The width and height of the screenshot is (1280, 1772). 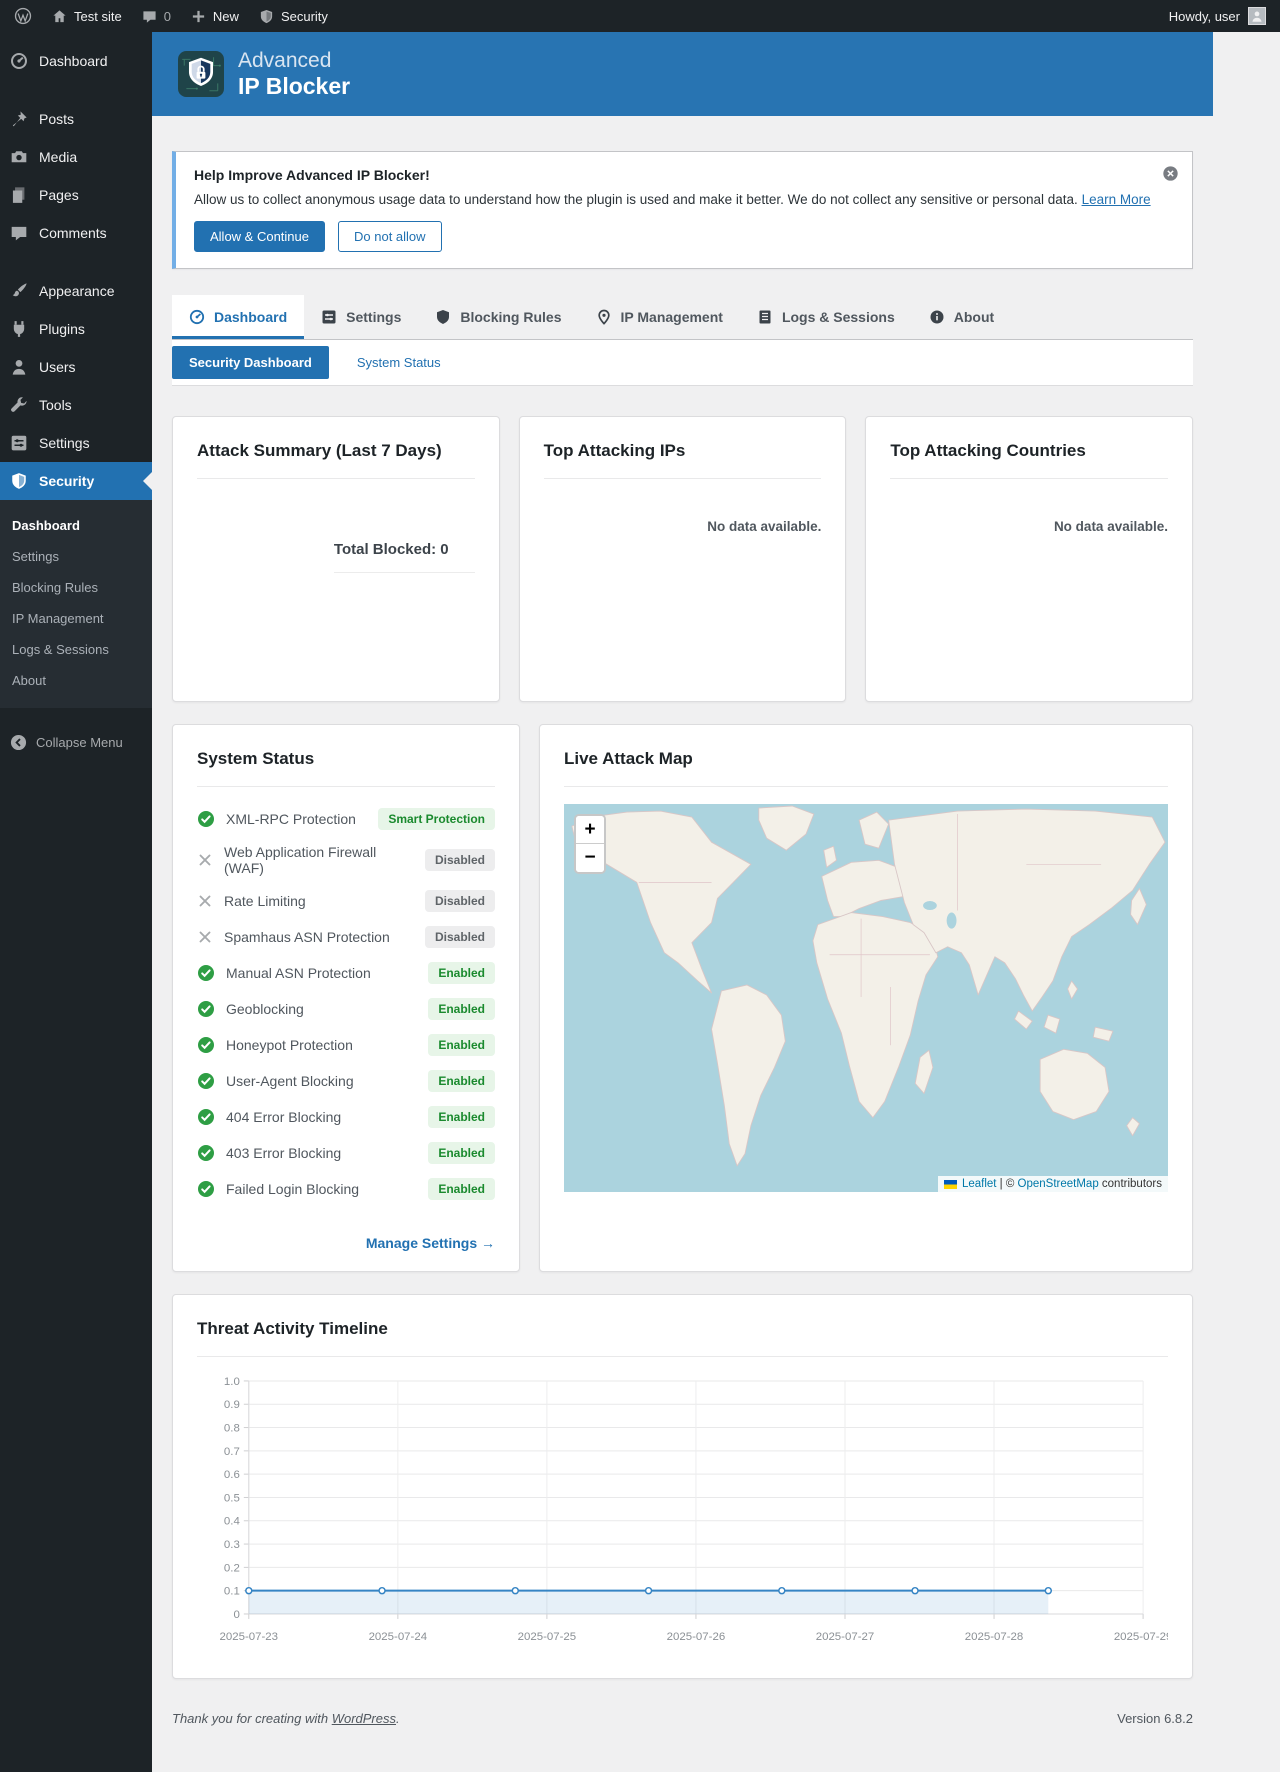 What do you see at coordinates (1170, 173) in the screenshot?
I see `dismiss-notice-icon` at bounding box center [1170, 173].